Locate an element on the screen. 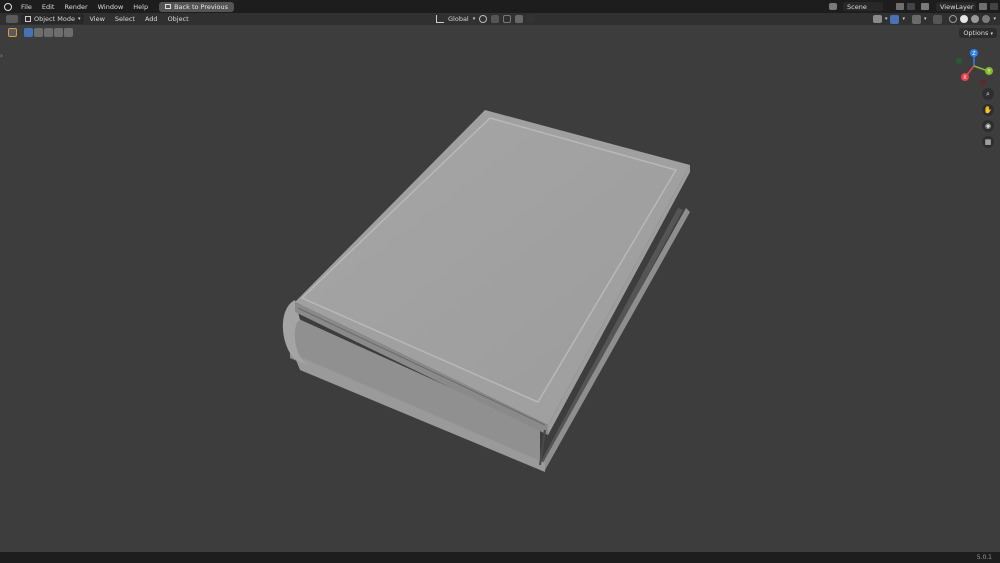 The height and width of the screenshot is (563, 1000). pivot-point-icon is located at coordinates (483, 19).